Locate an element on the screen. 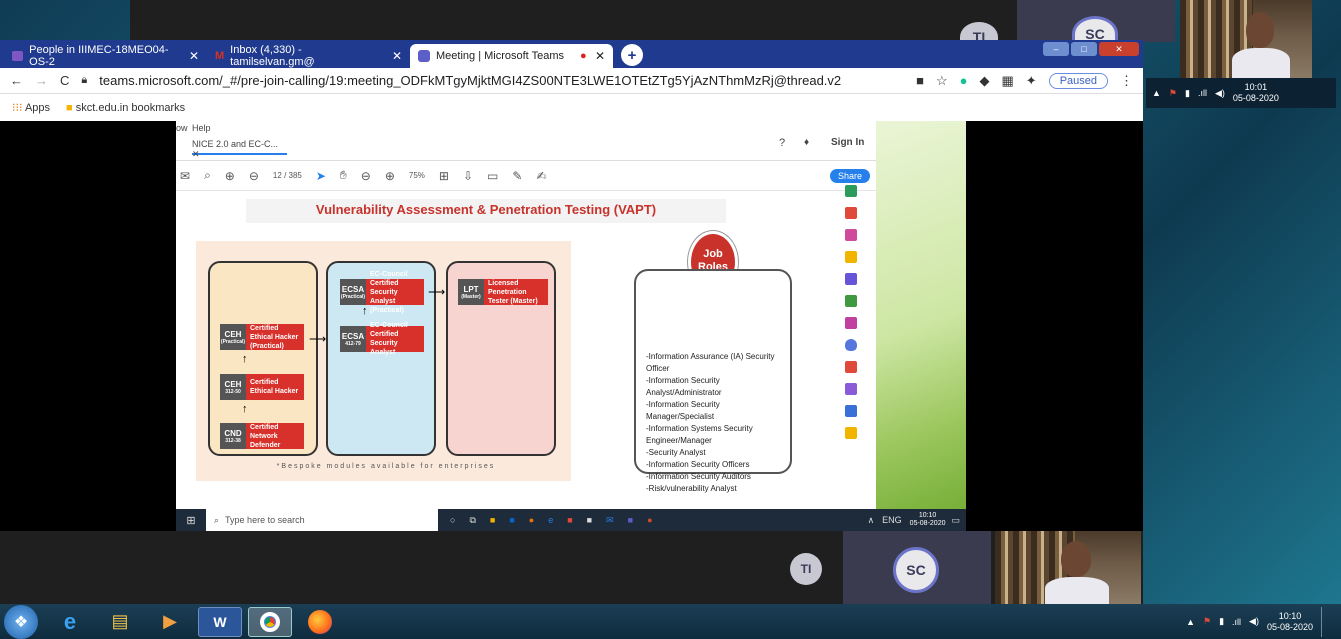 This screenshot has height=639, width=1341. minimize-button: – is located at coordinates (1056, 49).